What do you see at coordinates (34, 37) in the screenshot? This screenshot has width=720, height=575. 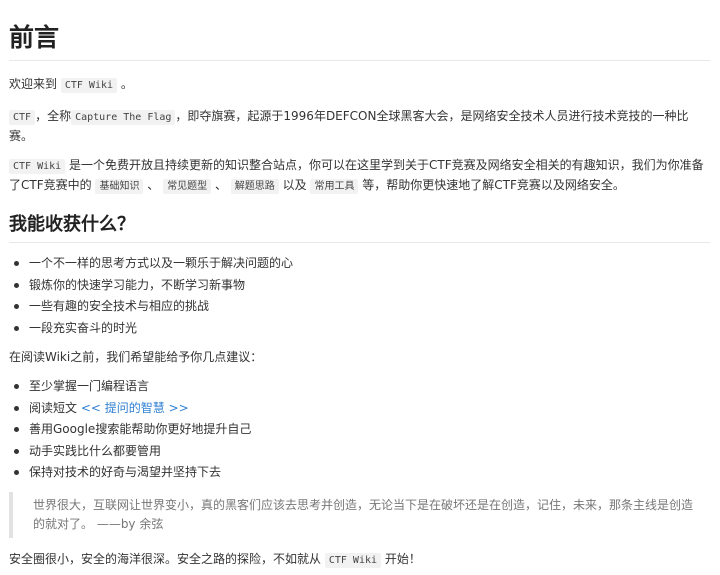 I see `page-title: 前言` at bounding box center [34, 37].